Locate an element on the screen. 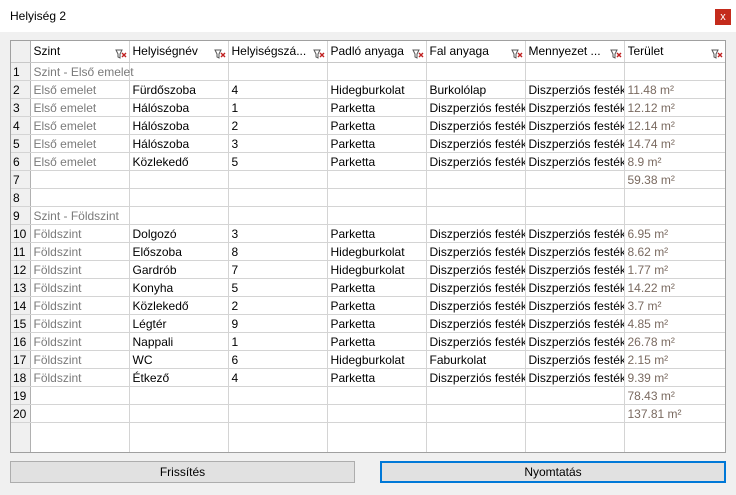 This screenshot has height=495, width=736. table-cell: 3.7 m² is located at coordinates (674, 305).